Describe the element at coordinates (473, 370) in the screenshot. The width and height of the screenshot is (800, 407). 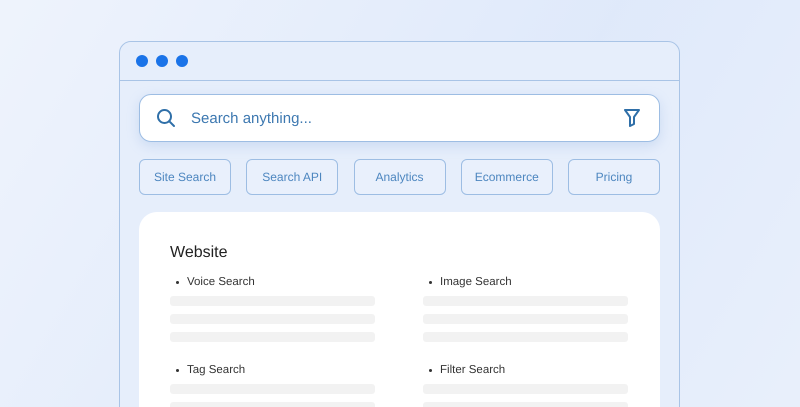
I see `result-label: Filter Search` at that location.